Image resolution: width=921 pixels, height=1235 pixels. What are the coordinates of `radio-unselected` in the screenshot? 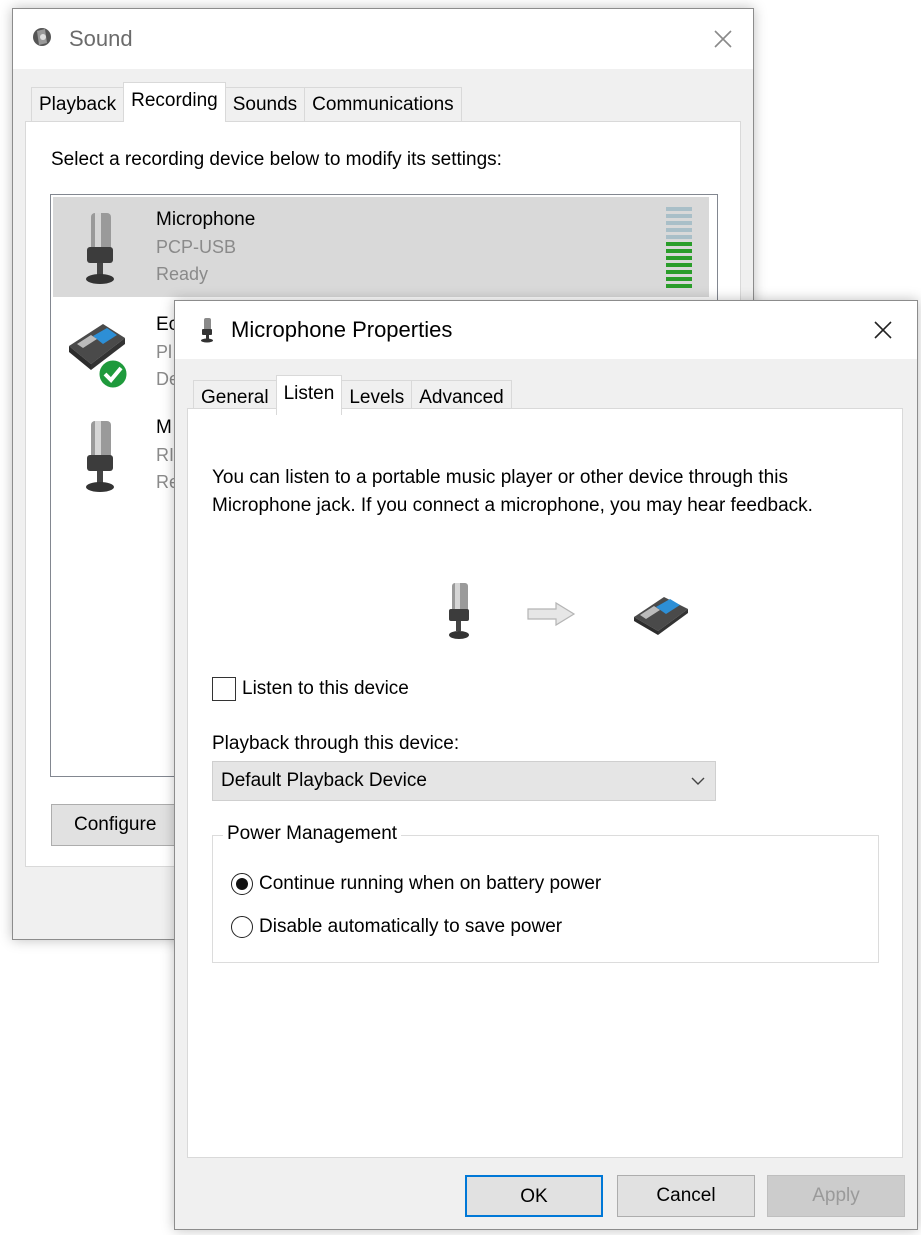 It's located at (242, 927).